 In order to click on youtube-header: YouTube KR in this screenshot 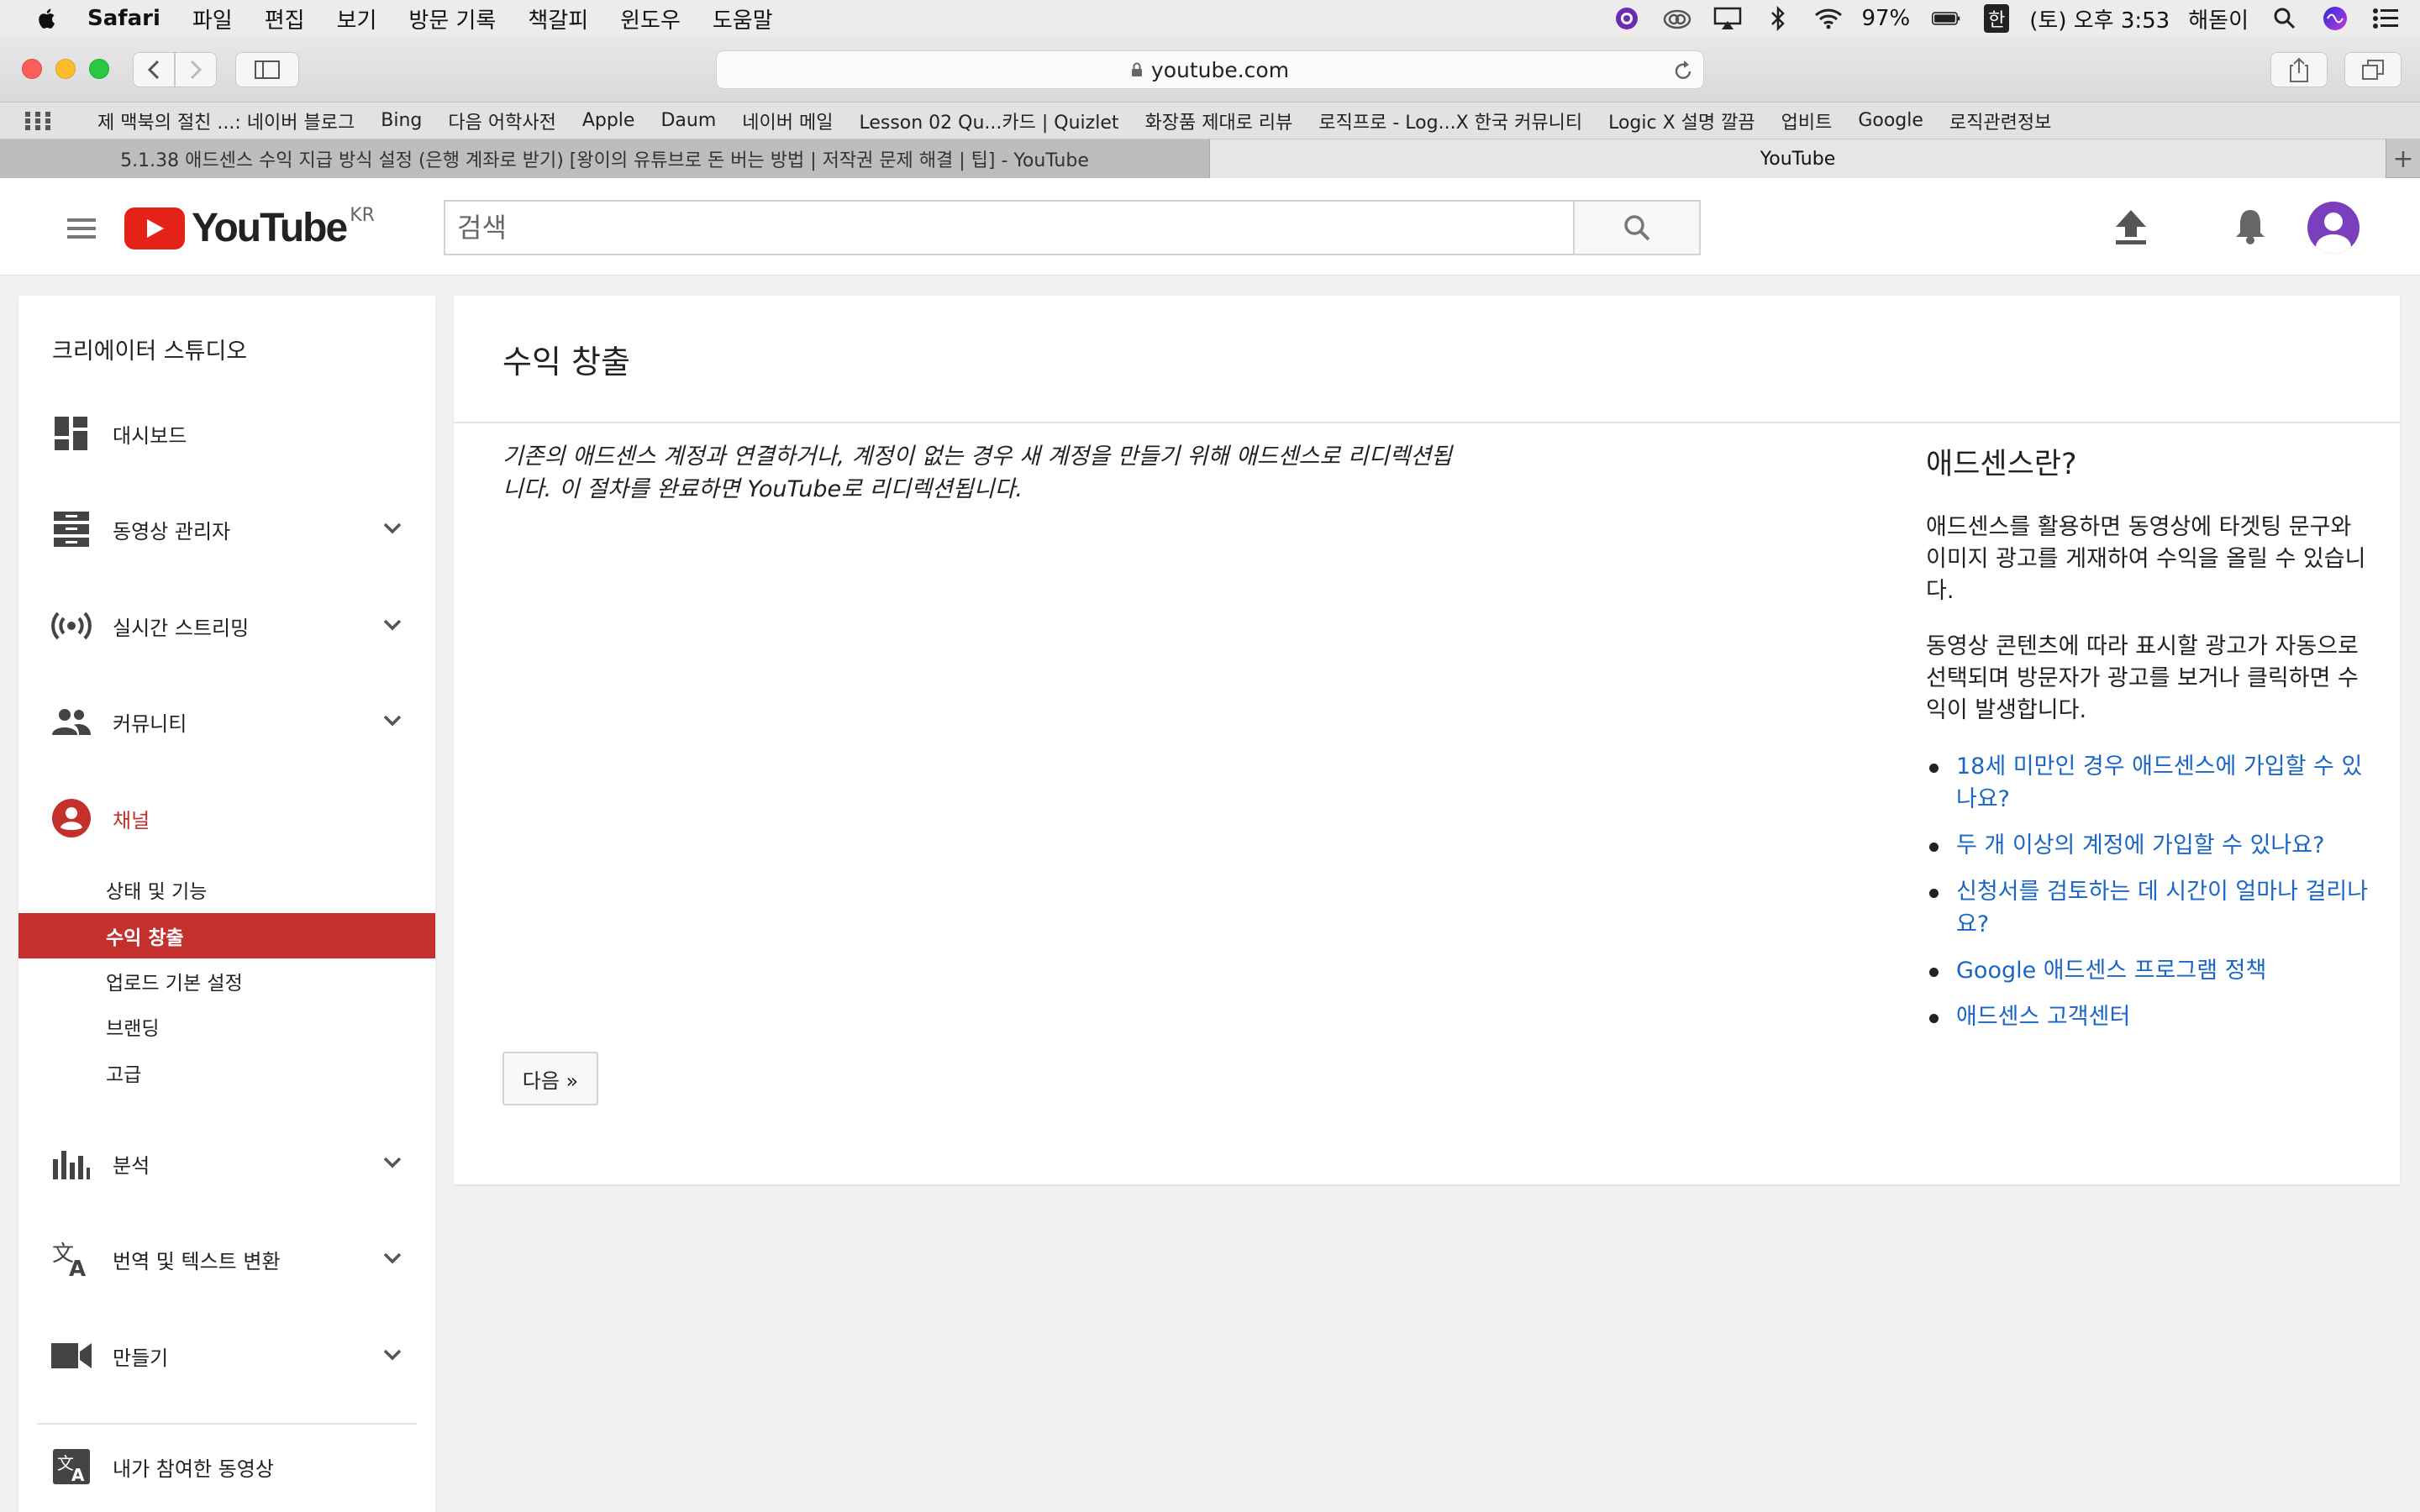, I will do `click(1210, 227)`.